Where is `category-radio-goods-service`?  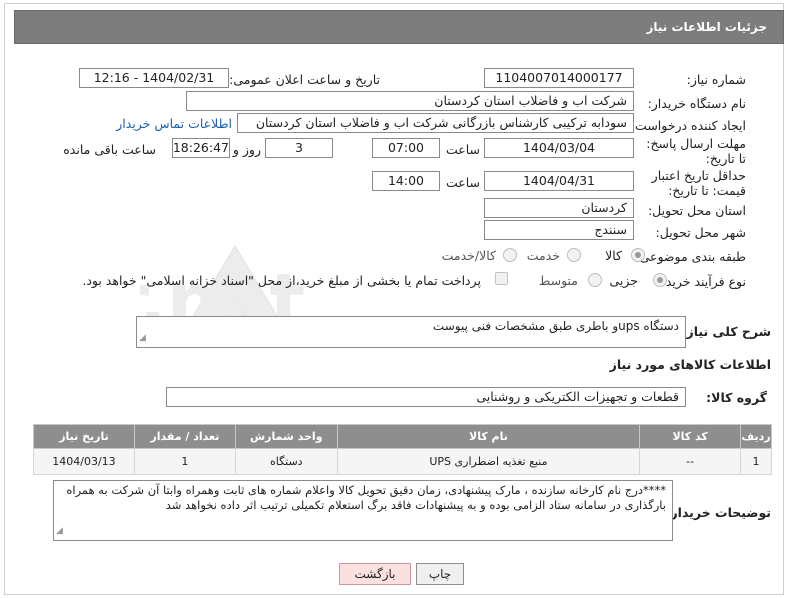 category-radio-goods-service is located at coordinates (510, 255).